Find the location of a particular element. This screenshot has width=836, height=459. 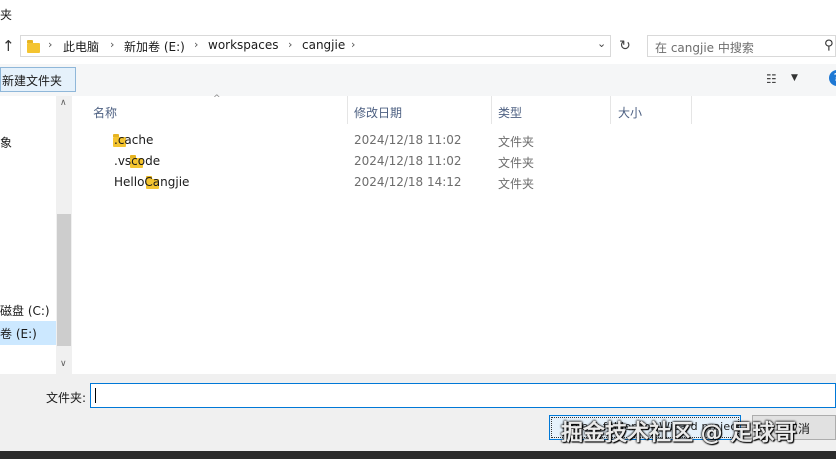

text-caret is located at coordinates (95, 395).